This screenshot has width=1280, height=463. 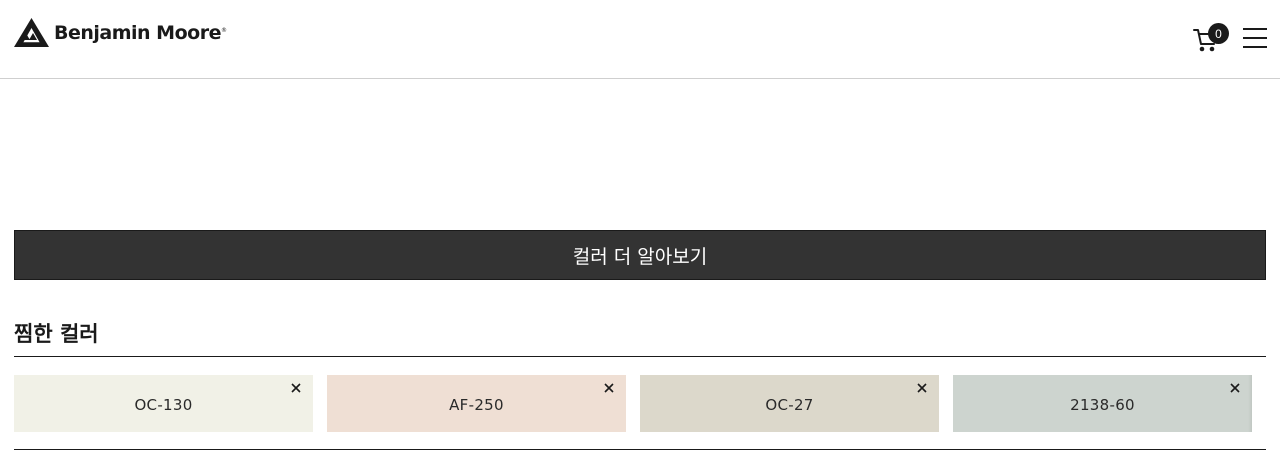 I want to click on favorite-swatch: OC-27, so click(x=789, y=403).